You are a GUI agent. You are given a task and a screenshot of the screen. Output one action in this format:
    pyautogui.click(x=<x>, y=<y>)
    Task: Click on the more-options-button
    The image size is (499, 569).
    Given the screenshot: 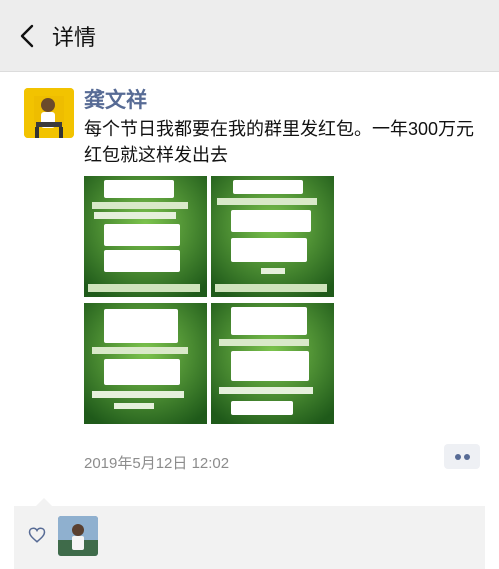 What is the action you would take?
    pyautogui.click(x=462, y=456)
    